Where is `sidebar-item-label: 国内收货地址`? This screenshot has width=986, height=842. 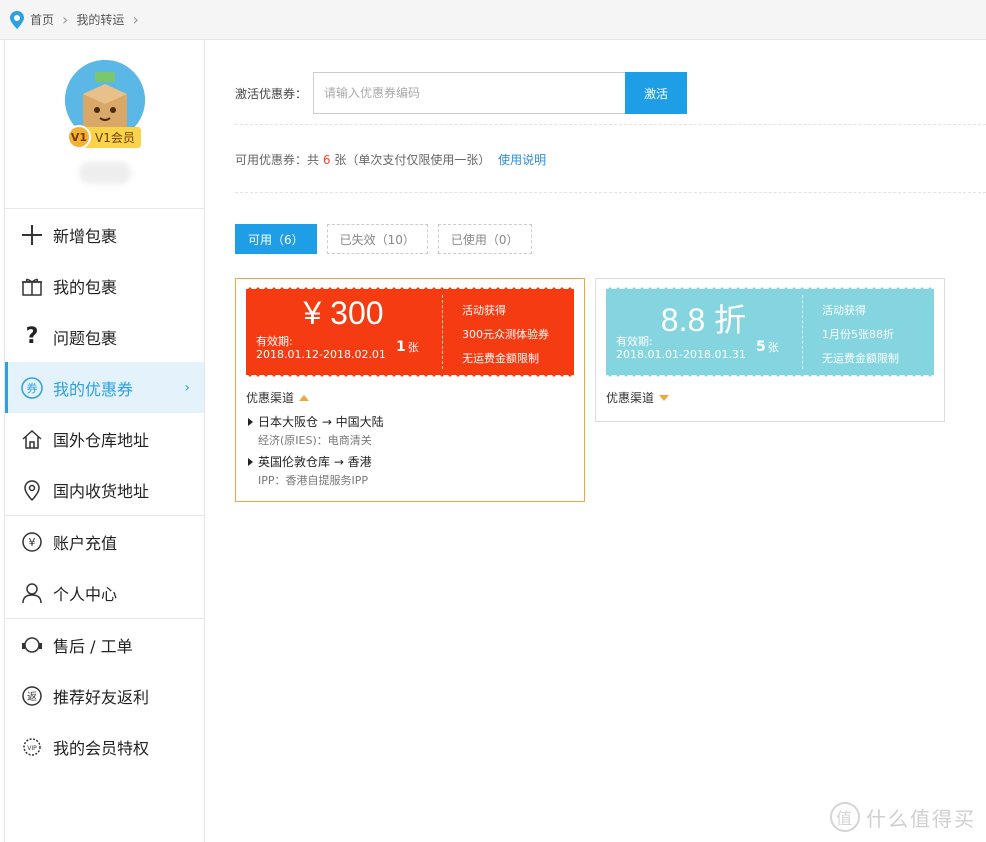 sidebar-item-label: 国内收货地址 is located at coordinates (101, 491).